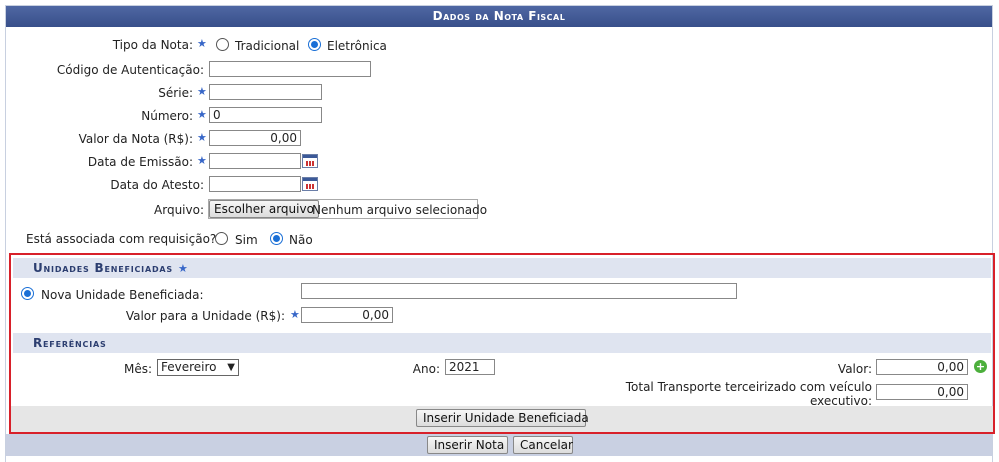 This screenshot has width=999, height=462. I want to click on inserir-nota-button: Inserir Nota, so click(467, 445).